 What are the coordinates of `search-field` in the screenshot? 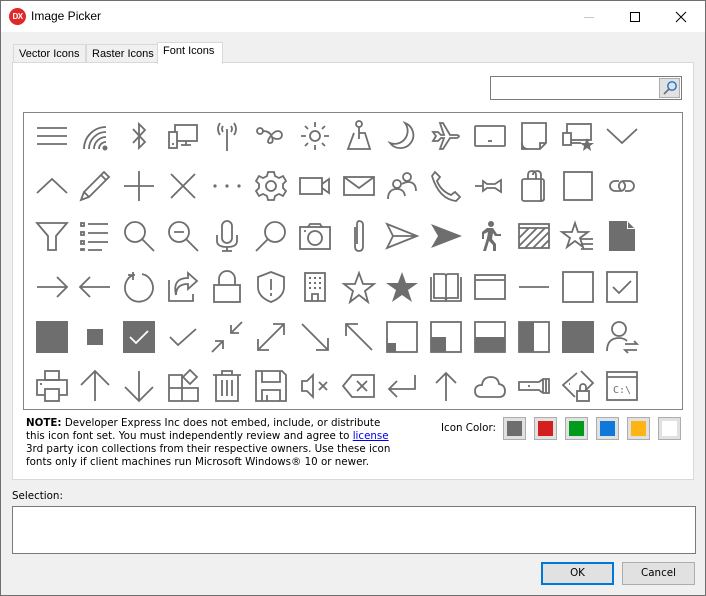 It's located at (586, 88).